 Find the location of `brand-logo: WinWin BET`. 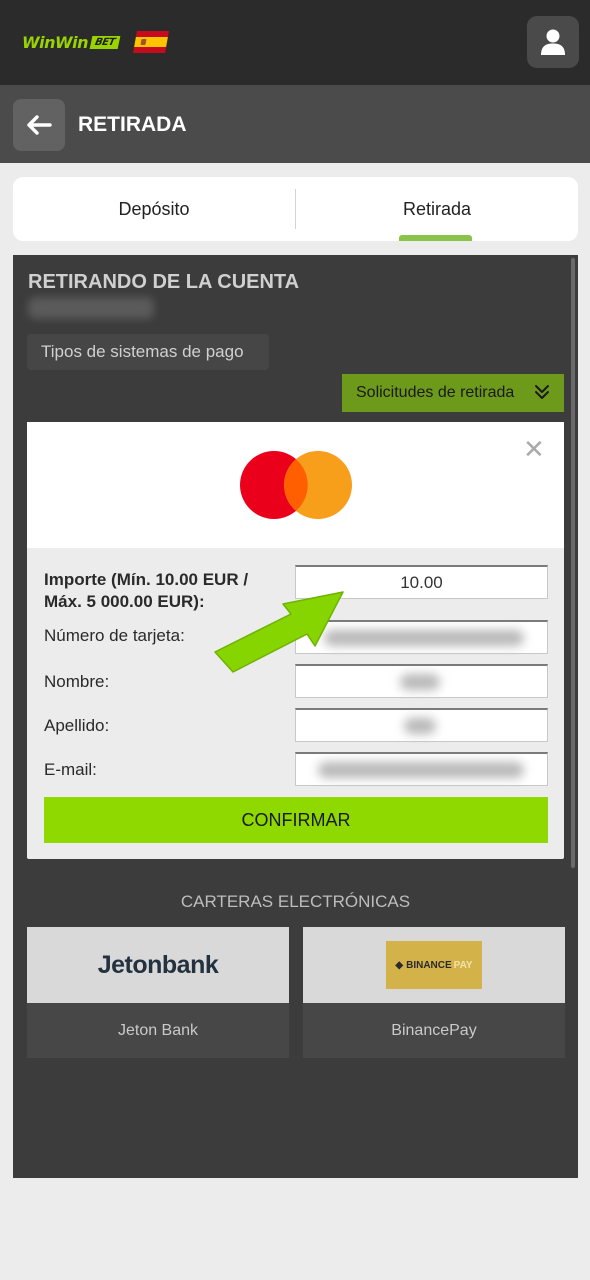

brand-logo: WinWin BET is located at coordinates (71, 42).